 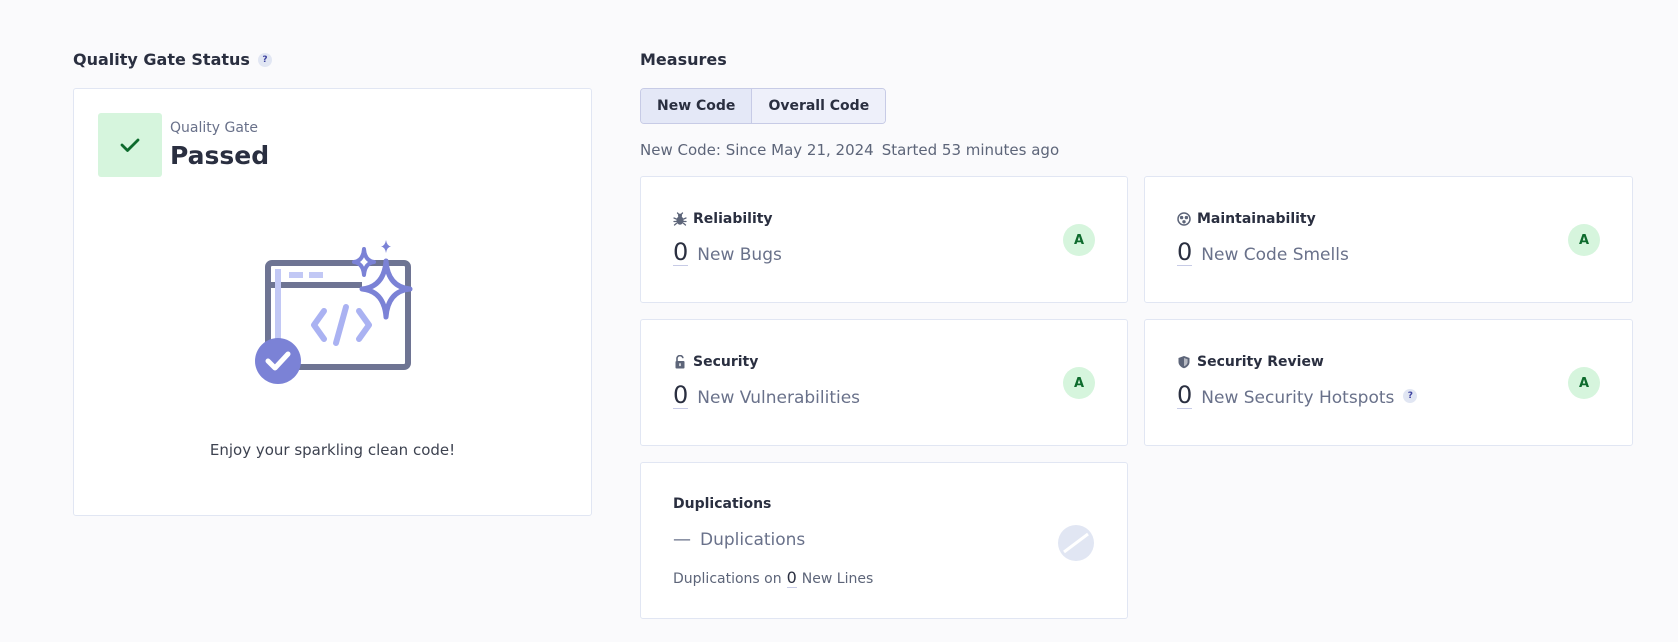 I want to click on security-title: Security, so click(x=715, y=362).